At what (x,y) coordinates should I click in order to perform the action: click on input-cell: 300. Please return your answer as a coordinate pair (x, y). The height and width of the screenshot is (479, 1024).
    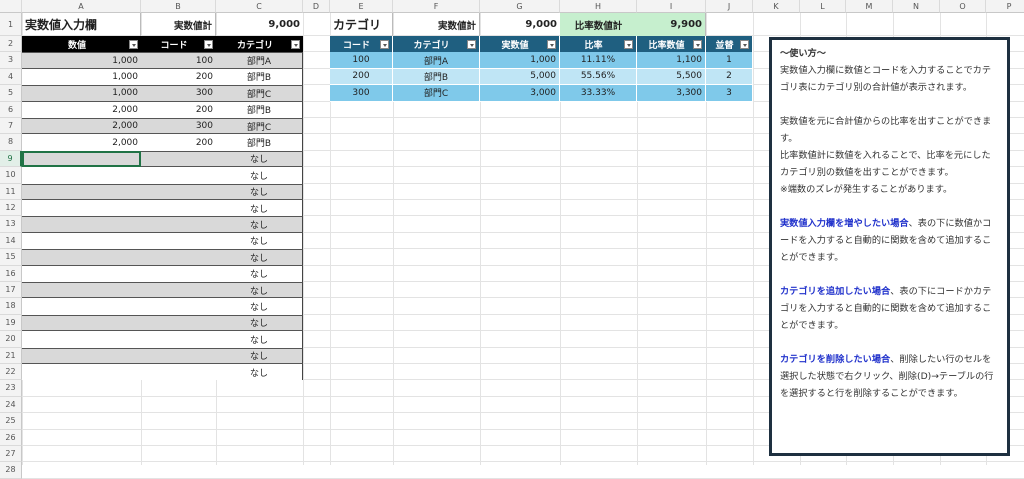
    Looking at the image, I should click on (178, 93).